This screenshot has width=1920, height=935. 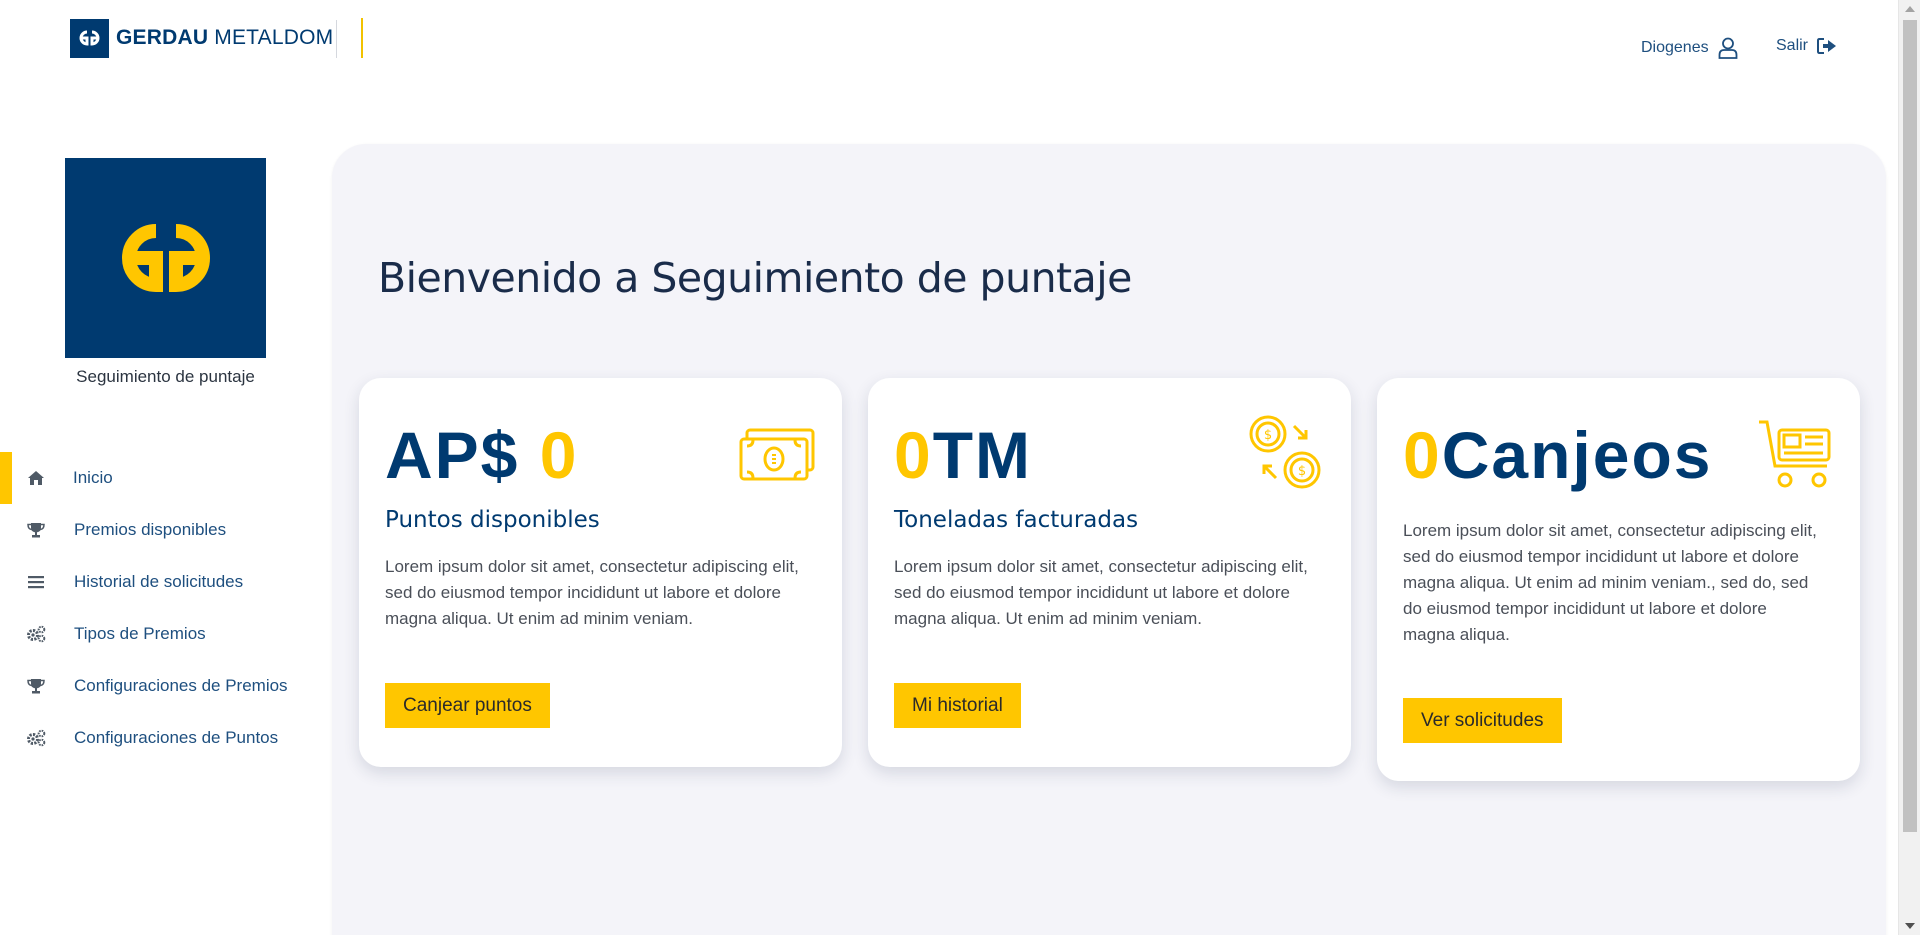 I want to click on canjear-puntos-button: Canjear puntos, so click(x=467, y=705).